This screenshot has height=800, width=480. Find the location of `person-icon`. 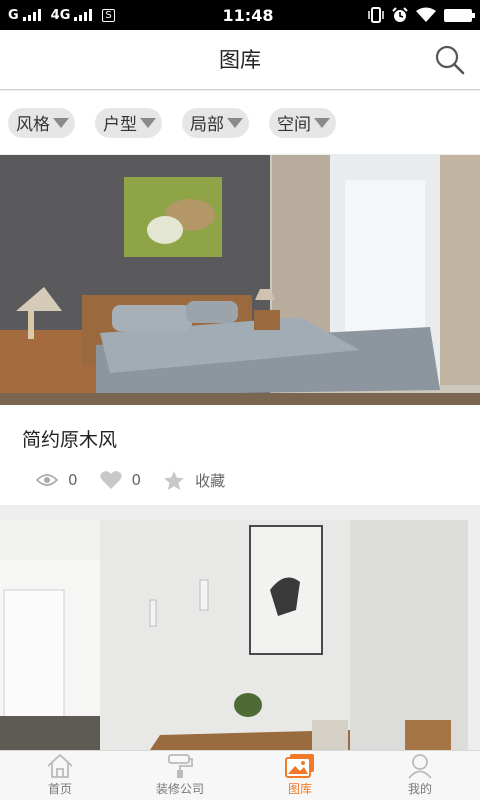

person-icon is located at coordinates (420, 766).